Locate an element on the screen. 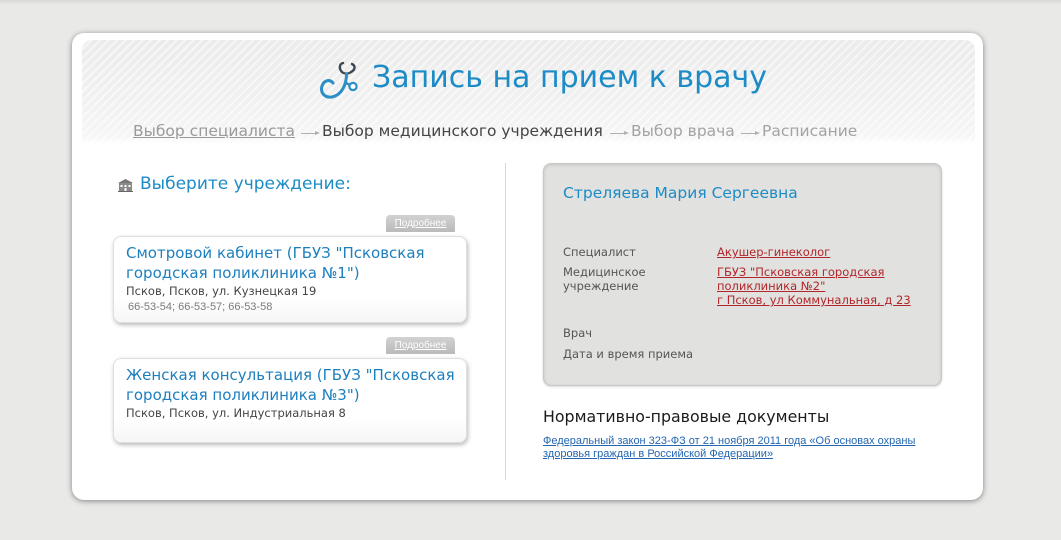  institution-address: Псков, Псков, ул. Кузнецкая 19 is located at coordinates (221, 291).